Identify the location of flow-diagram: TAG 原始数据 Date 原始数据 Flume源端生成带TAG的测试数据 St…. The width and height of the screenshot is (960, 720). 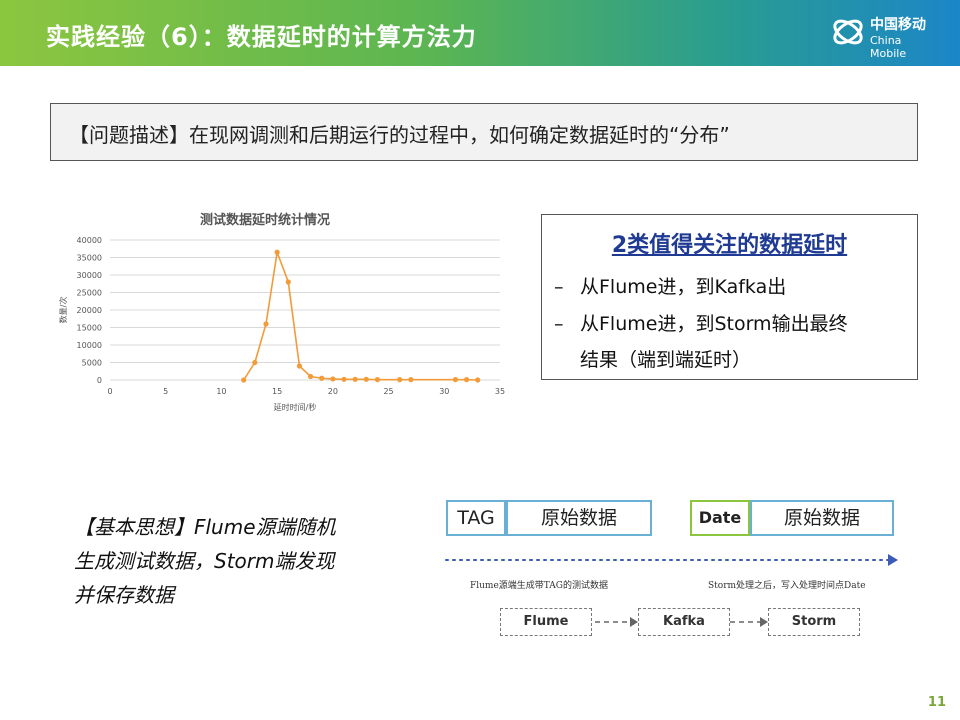
(670, 570).